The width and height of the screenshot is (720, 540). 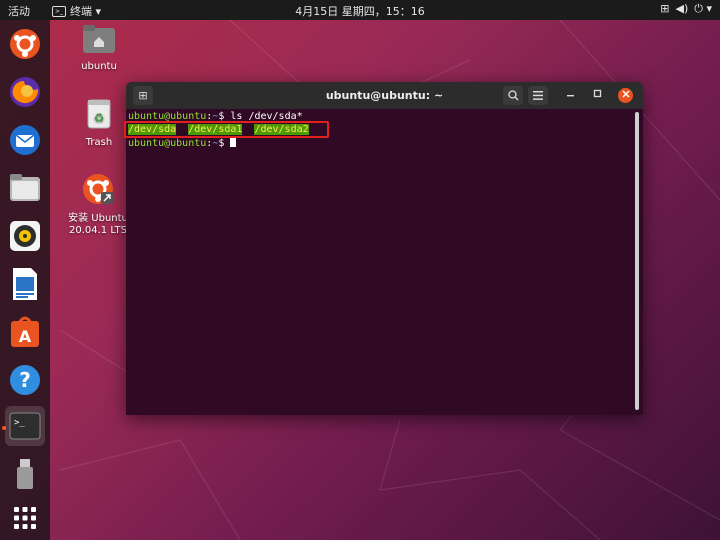 I want to click on dock: A ? >_, so click(x=25, y=280).